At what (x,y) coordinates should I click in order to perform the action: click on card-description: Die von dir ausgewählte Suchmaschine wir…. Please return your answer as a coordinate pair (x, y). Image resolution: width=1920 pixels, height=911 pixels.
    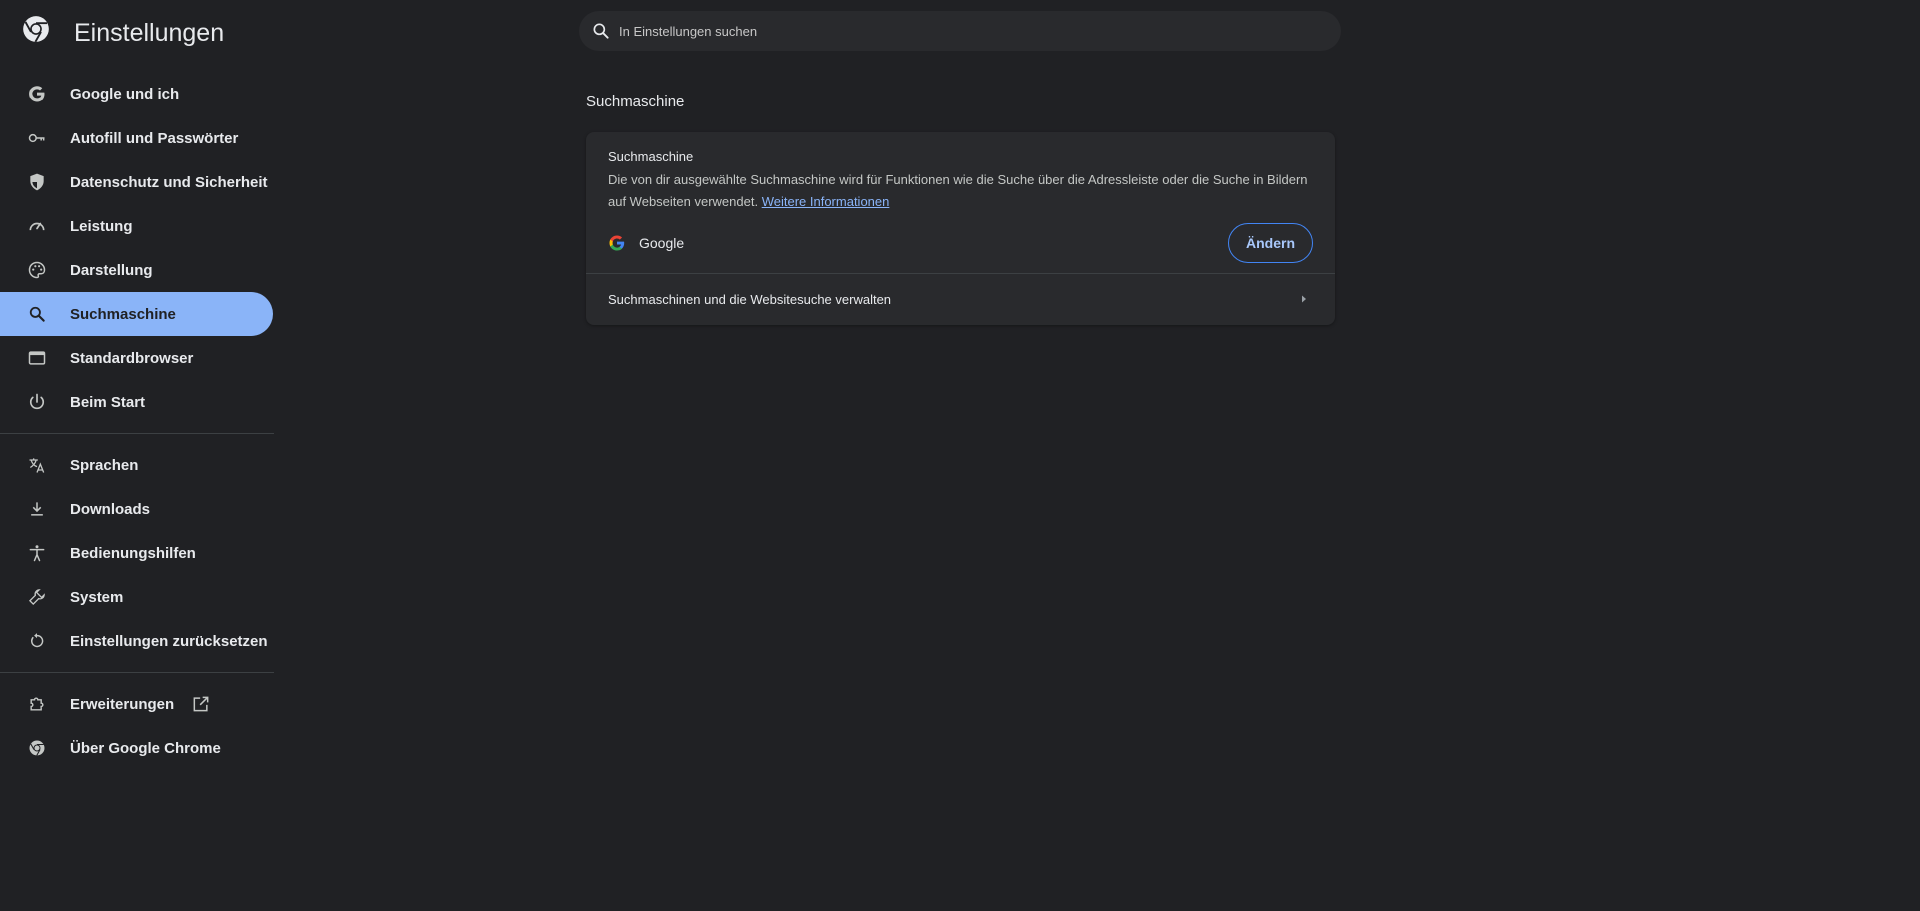
    Looking at the image, I should click on (958, 191).